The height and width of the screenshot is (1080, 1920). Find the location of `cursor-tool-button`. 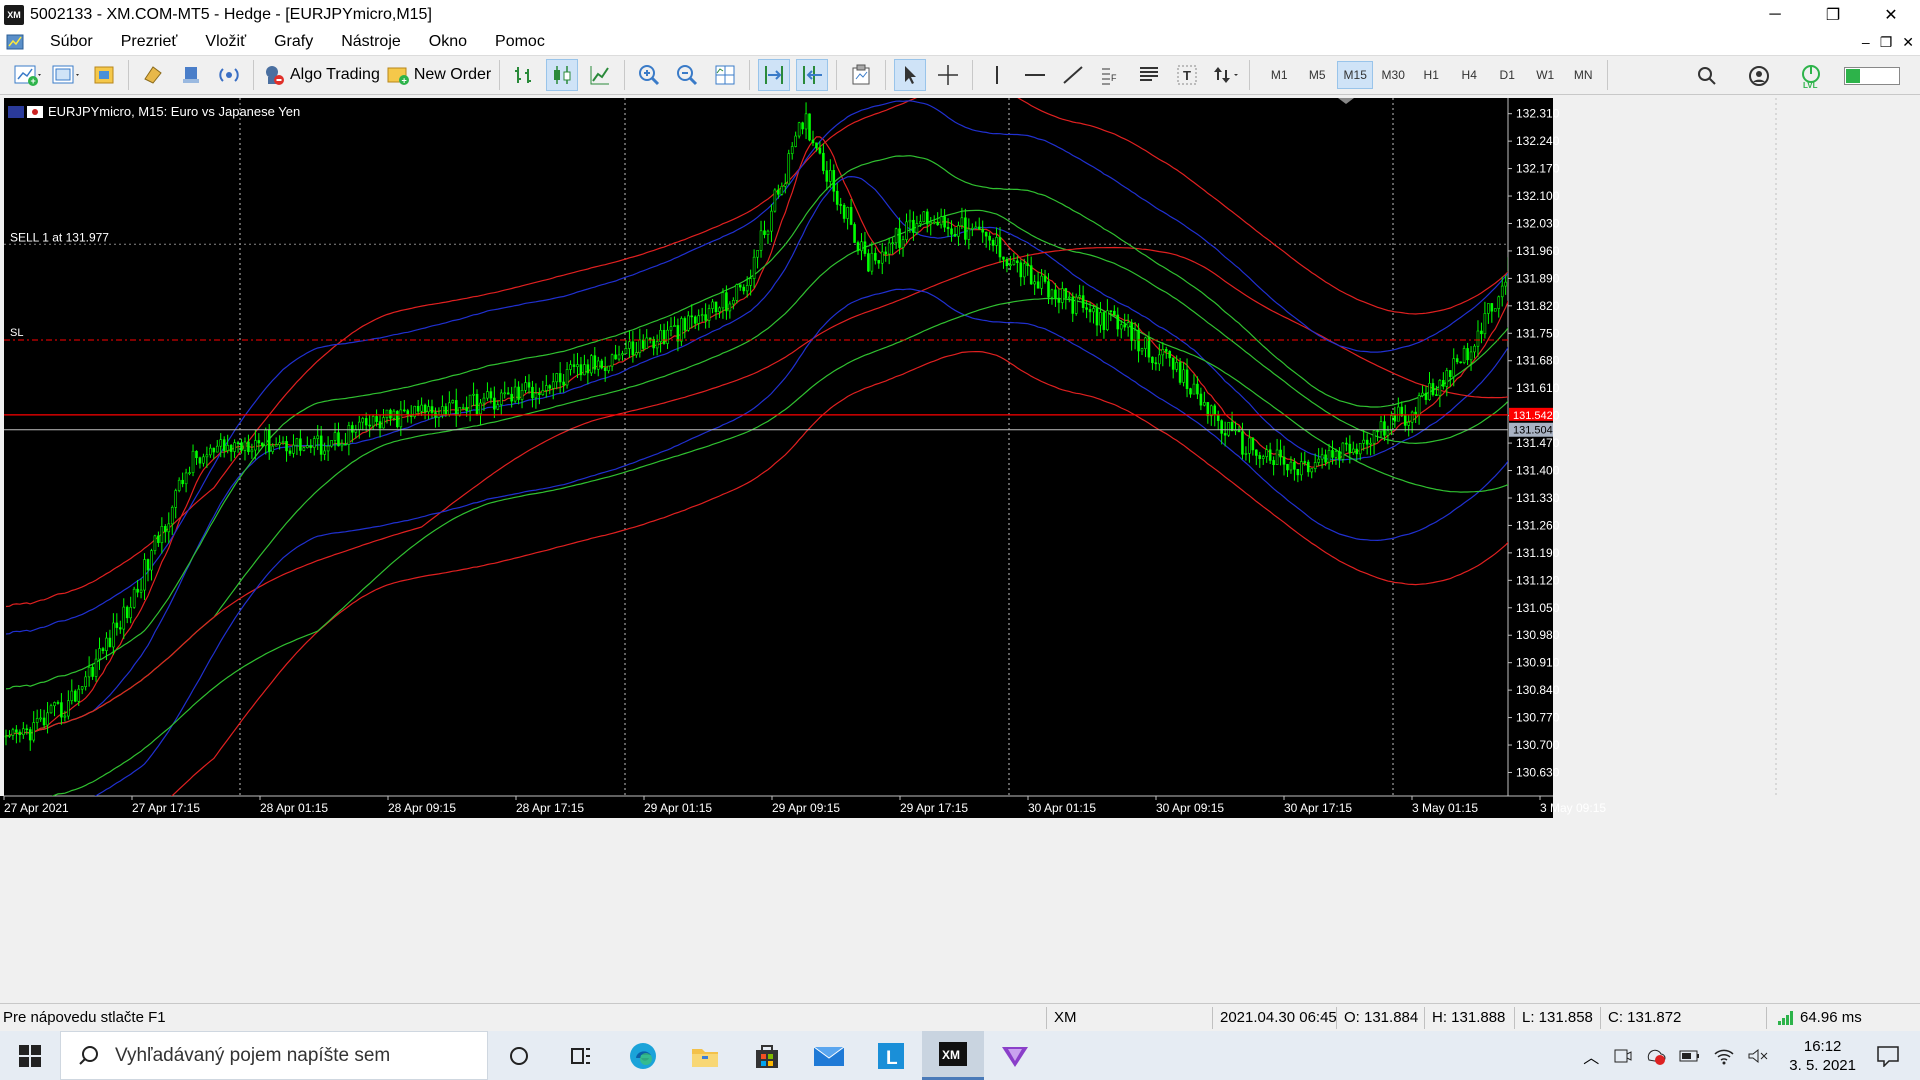

cursor-tool-button is located at coordinates (910, 75).